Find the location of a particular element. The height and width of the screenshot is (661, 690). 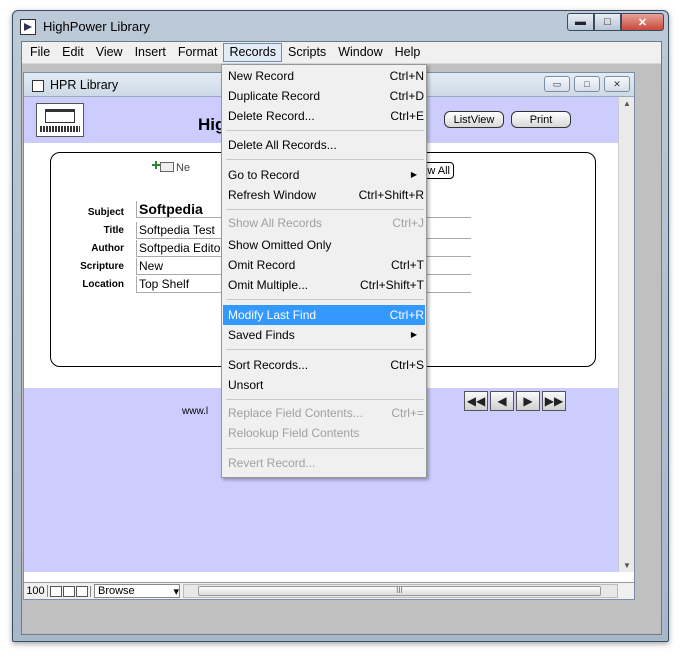

zoom-in-icon is located at coordinates (69, 591).